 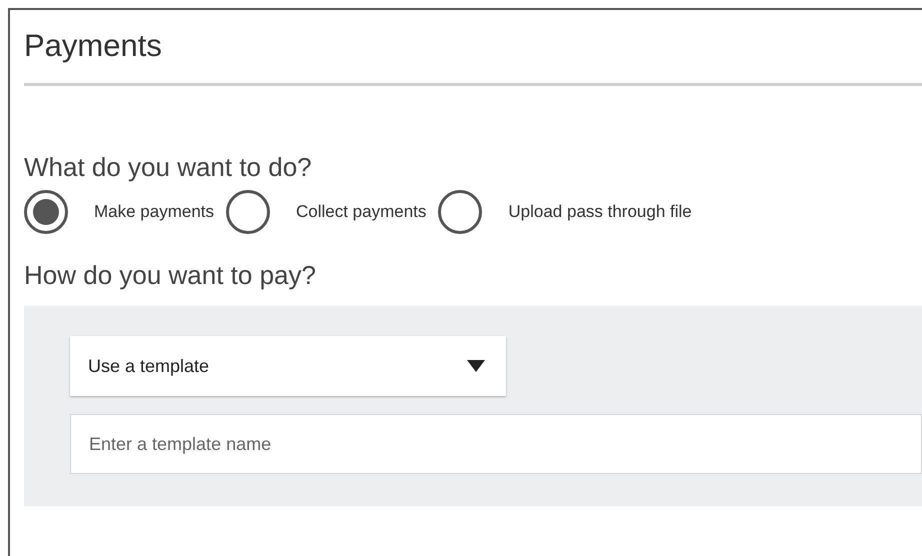 What do you see at coordinates (361, 212) in the screenshot?
I see `radio-label: Collect payments` at bounding box center [361, 212].